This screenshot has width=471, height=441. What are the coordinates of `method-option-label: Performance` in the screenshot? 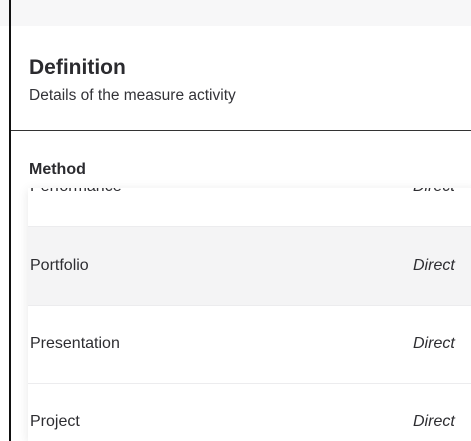 It's located at (76, 192).